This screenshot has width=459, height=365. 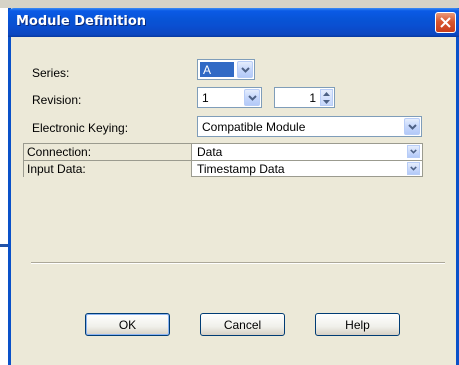 I want to click on connection-label: Connection:, so click(x=59, y=152).